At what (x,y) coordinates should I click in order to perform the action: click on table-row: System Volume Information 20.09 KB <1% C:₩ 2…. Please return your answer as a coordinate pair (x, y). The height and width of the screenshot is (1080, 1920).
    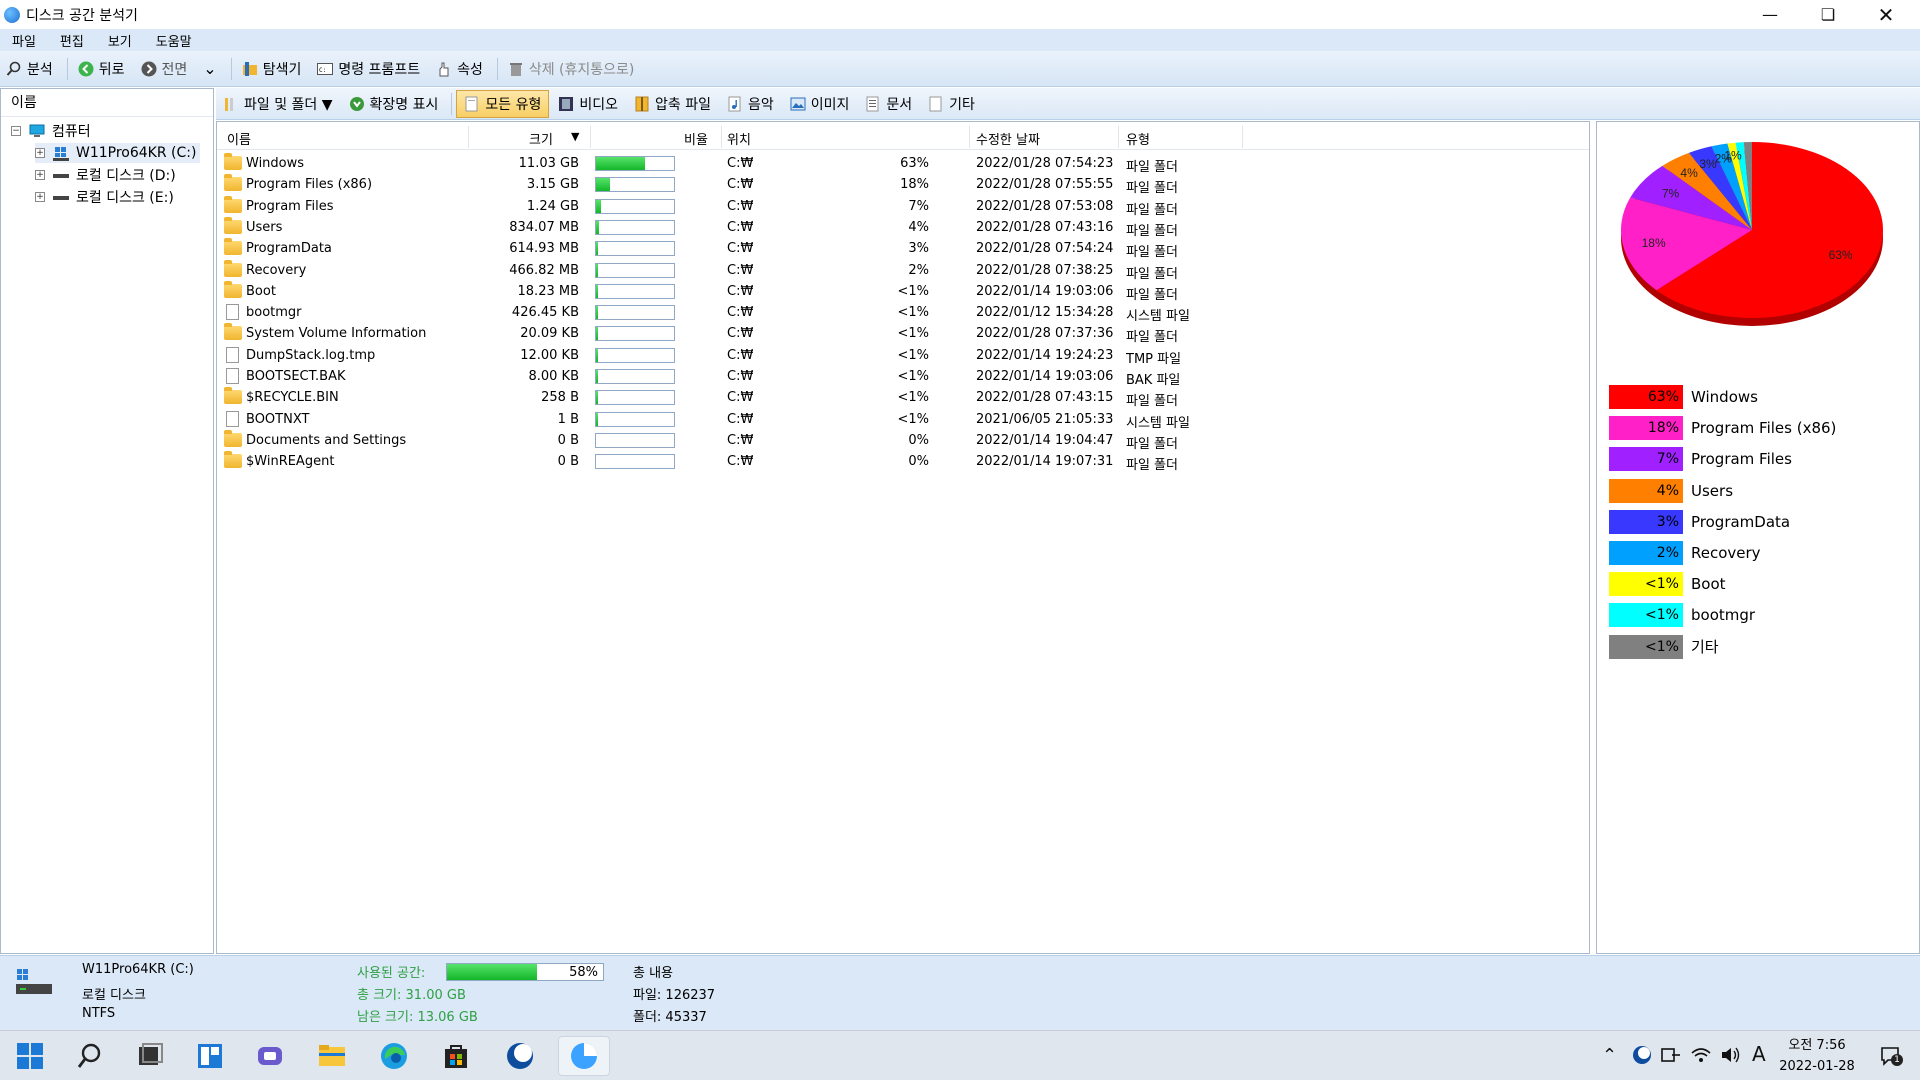
    Looking at the image, I should click on (903, 334).